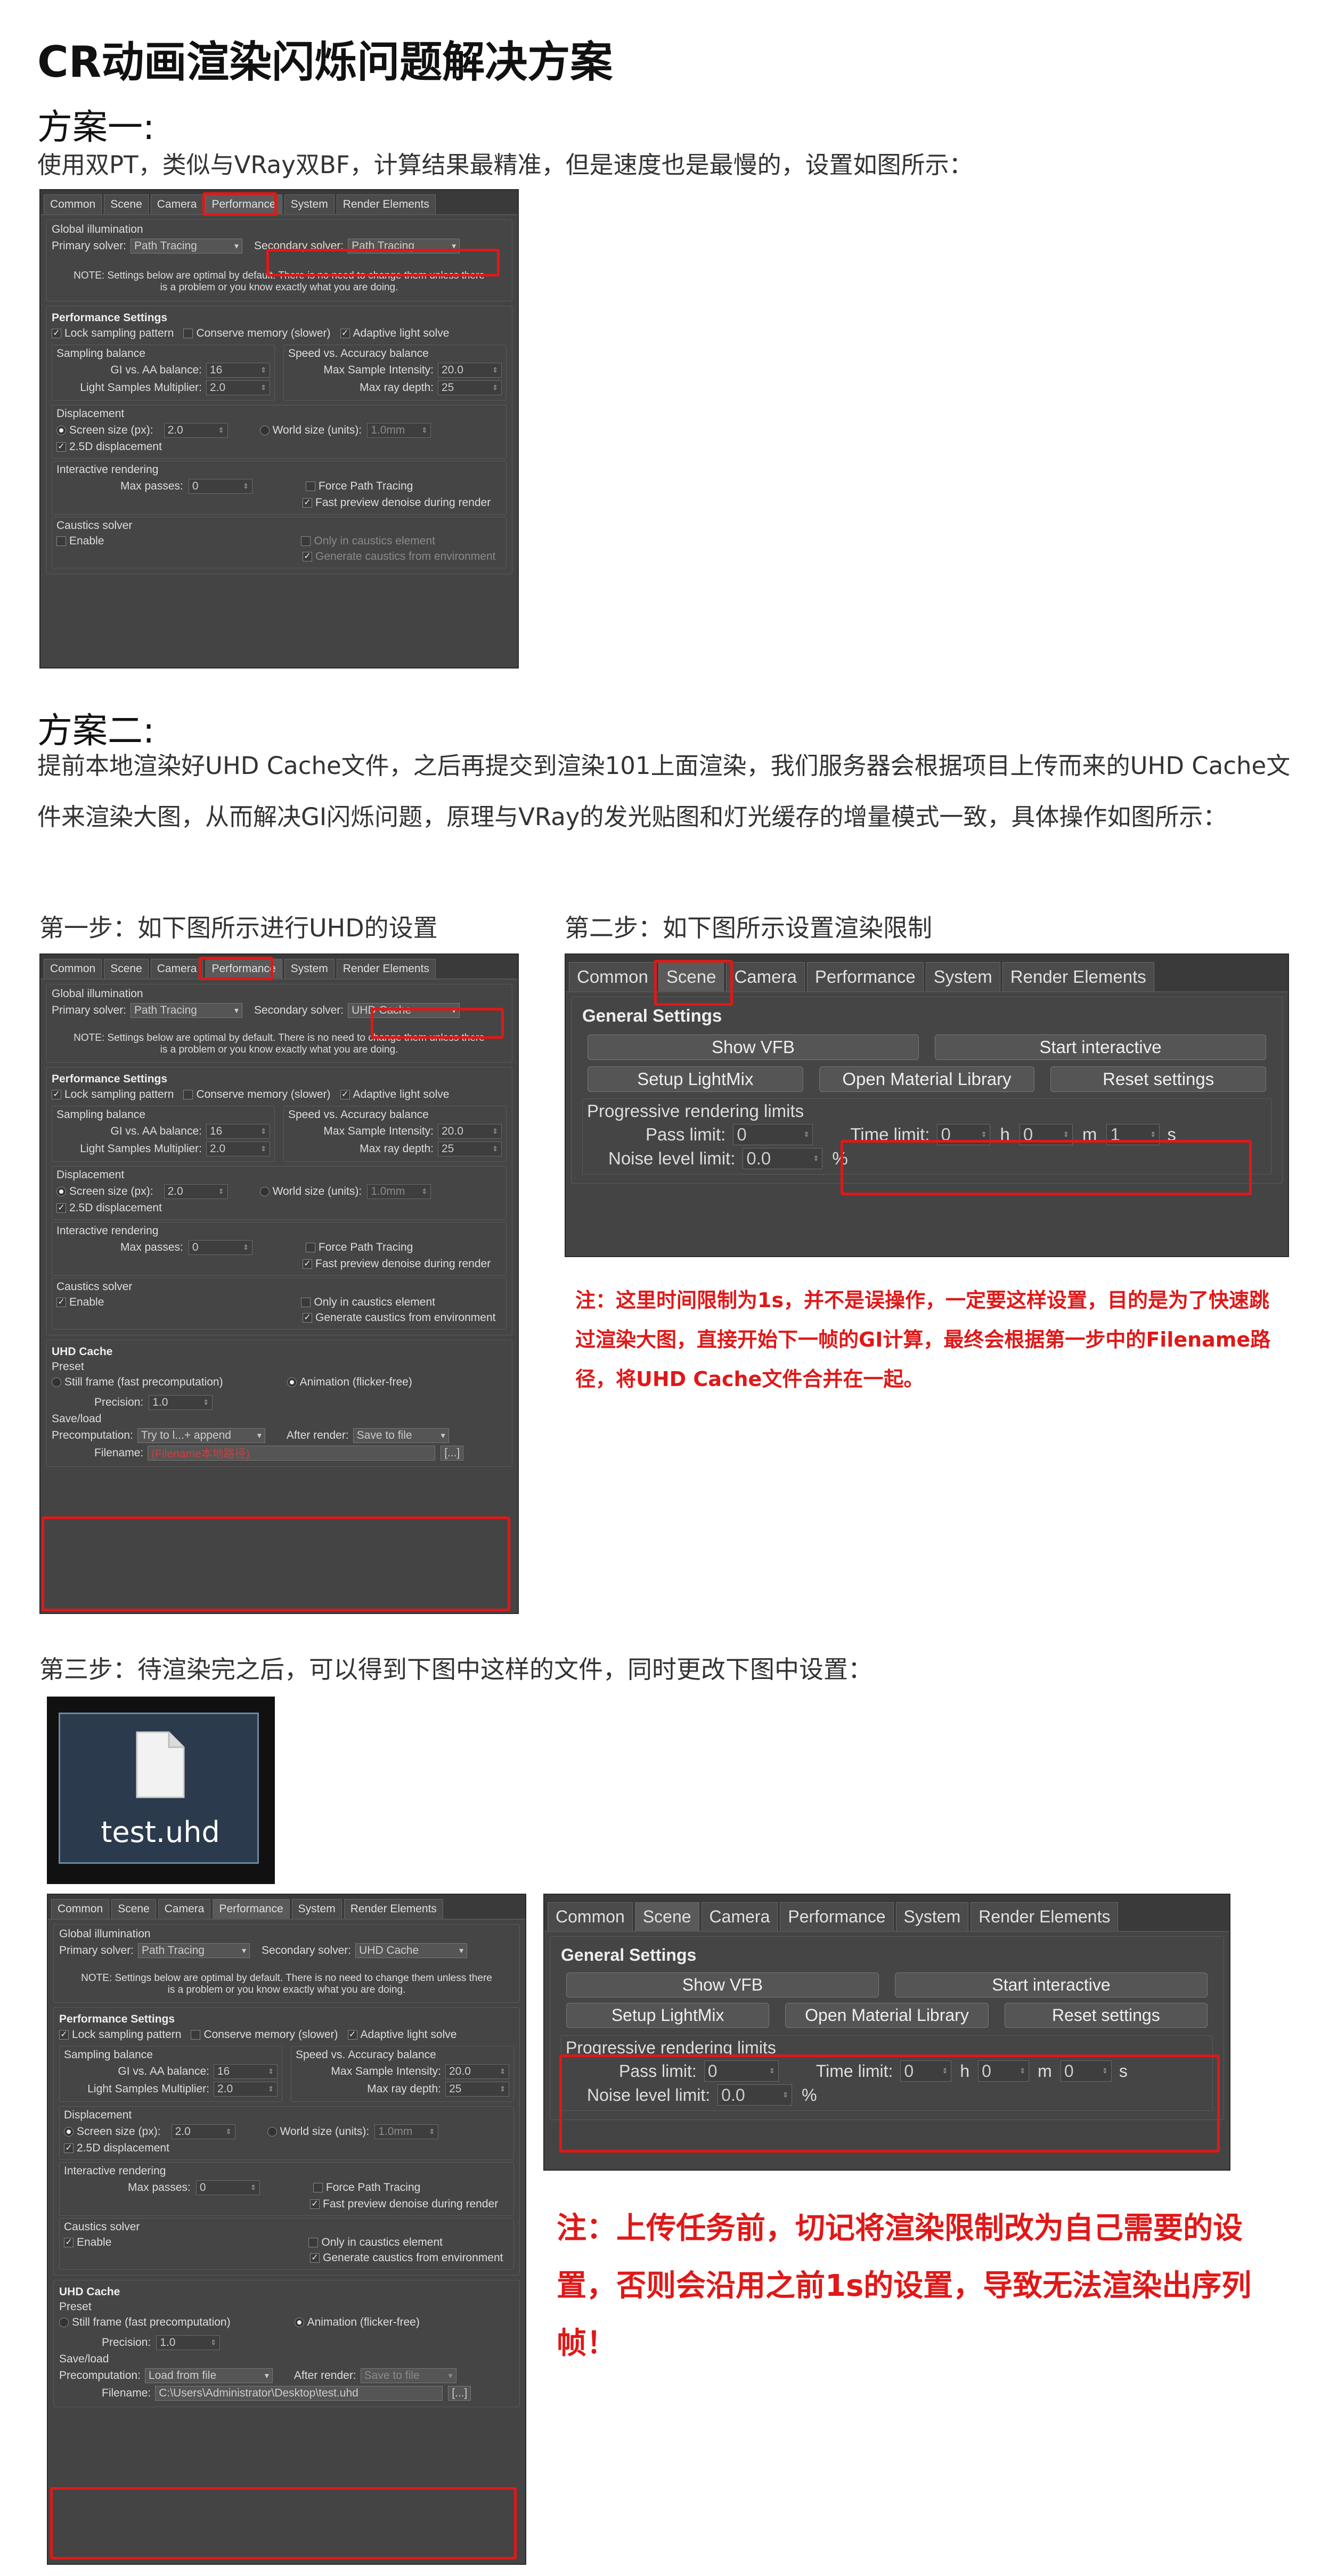 The width and height of the screenshot is (1321, 2576). What do you see at coordinates (408, 2375) in the screenshot?
I see `after-render-dropdown: Save to file ▾` at bounding box center [408, 2375].